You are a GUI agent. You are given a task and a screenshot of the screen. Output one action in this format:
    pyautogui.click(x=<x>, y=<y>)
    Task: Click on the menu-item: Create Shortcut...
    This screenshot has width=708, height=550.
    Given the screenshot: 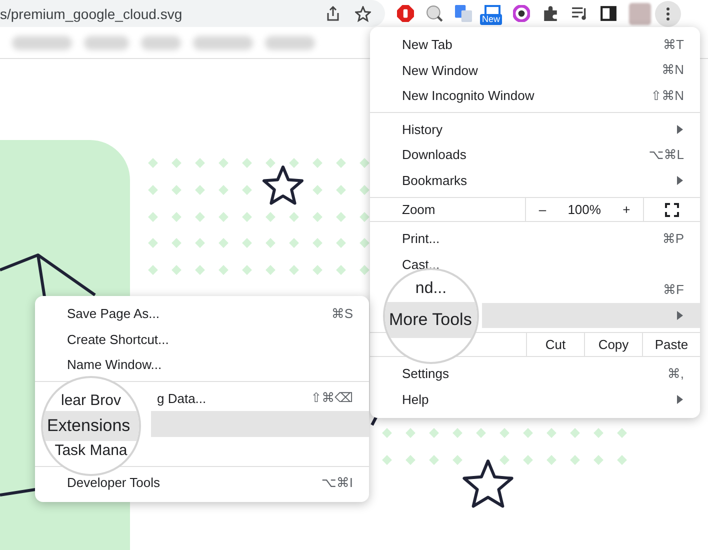 What is the action you would take?
    pyautogui.click(x=202, y=339)
    